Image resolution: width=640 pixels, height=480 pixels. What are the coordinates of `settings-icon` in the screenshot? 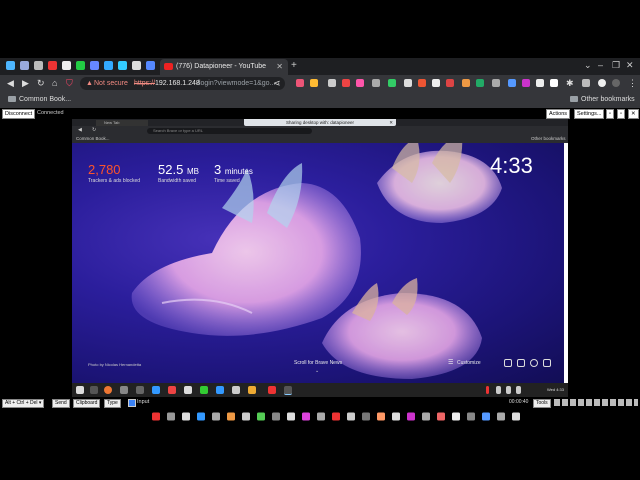 It's located at (508, 363).